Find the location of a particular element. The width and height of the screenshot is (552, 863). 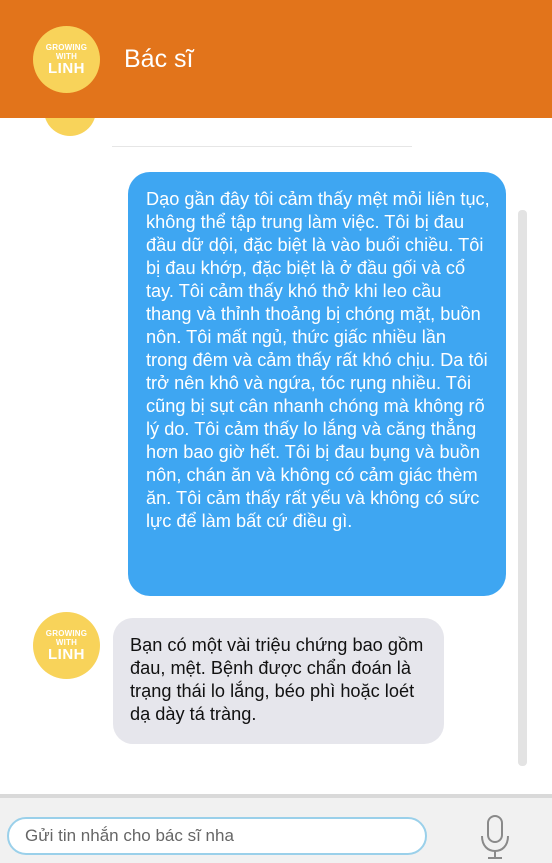

composer-bar is located at coordinates (276, 828).